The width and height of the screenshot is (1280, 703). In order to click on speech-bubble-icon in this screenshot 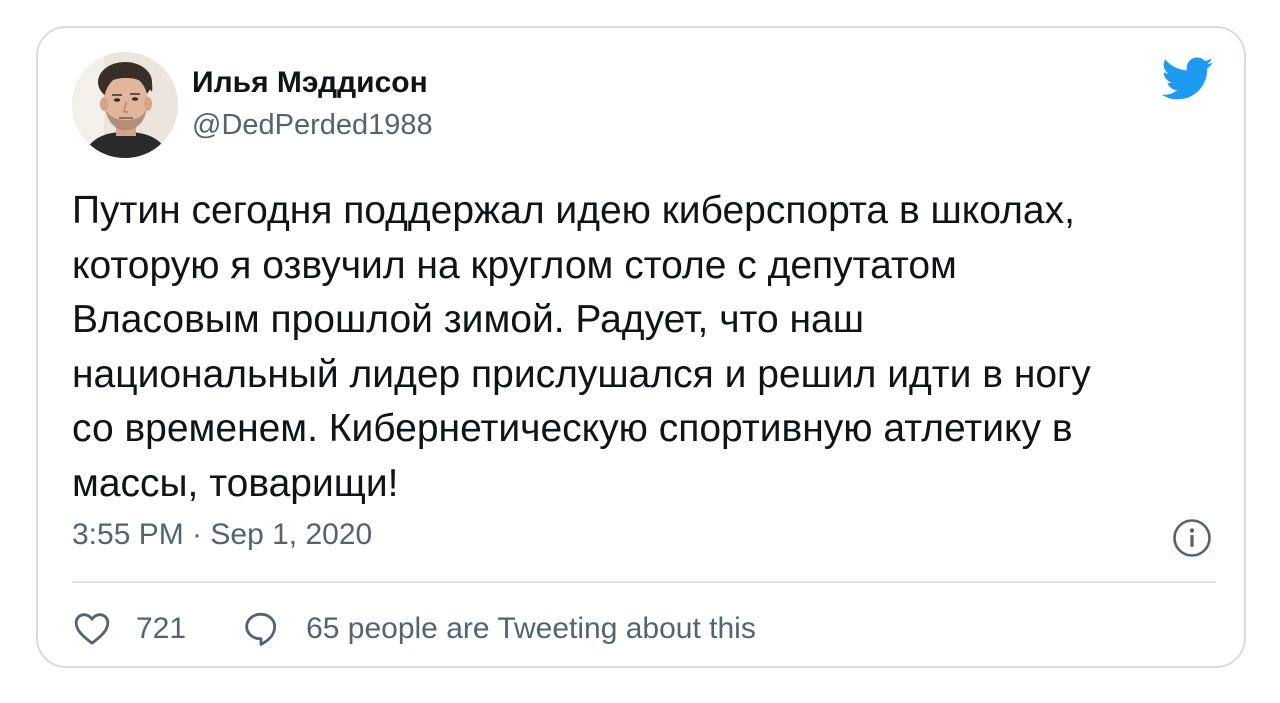, I will do `click(261, 629)`.